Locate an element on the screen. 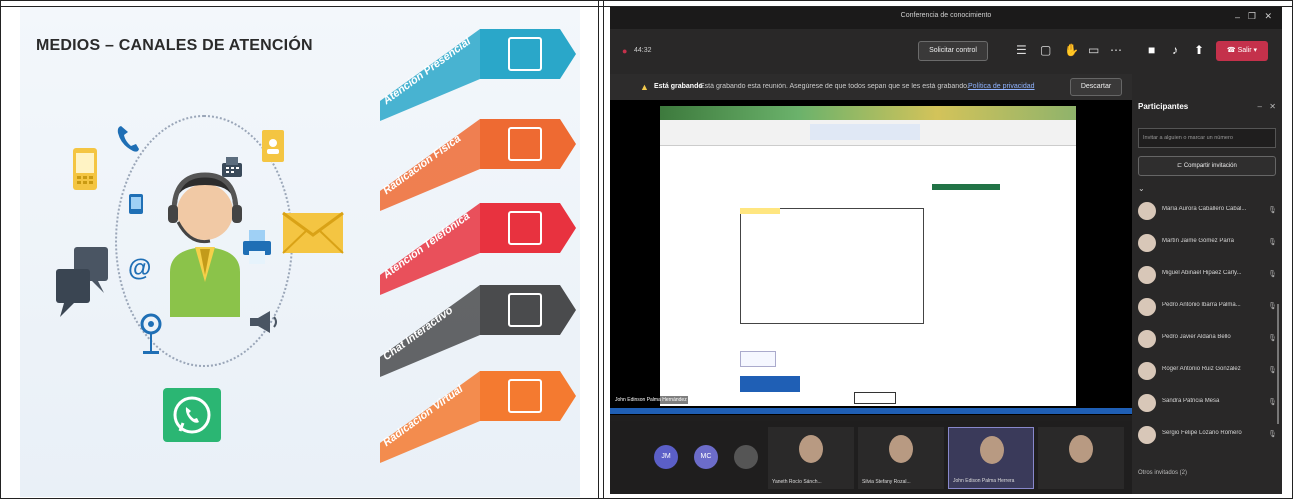 The width and height of the screenshot is (1293, 499). whatsapp-icon is located at coordinates (192, 415).